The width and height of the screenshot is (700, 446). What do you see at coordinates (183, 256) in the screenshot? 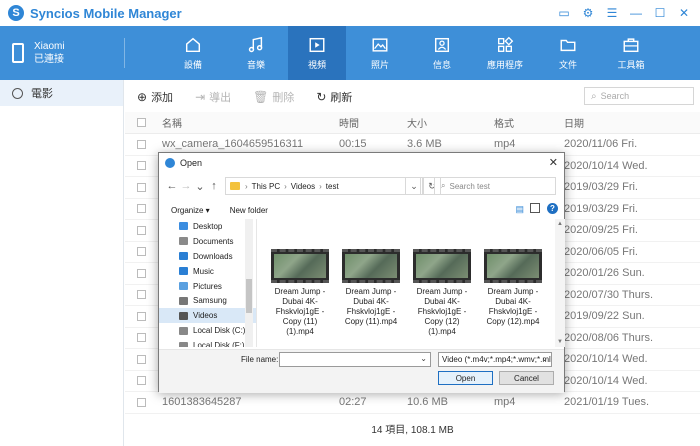
I see `location-icon` at bounding box center [183, 256].